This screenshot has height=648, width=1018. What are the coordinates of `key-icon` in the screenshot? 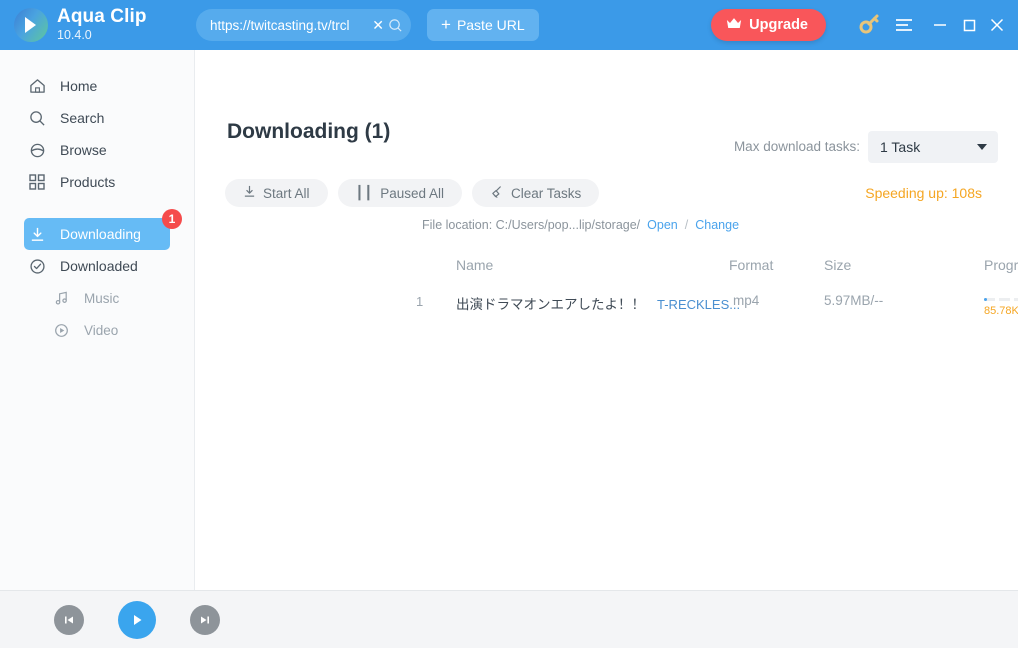 It's located at (869, 27).